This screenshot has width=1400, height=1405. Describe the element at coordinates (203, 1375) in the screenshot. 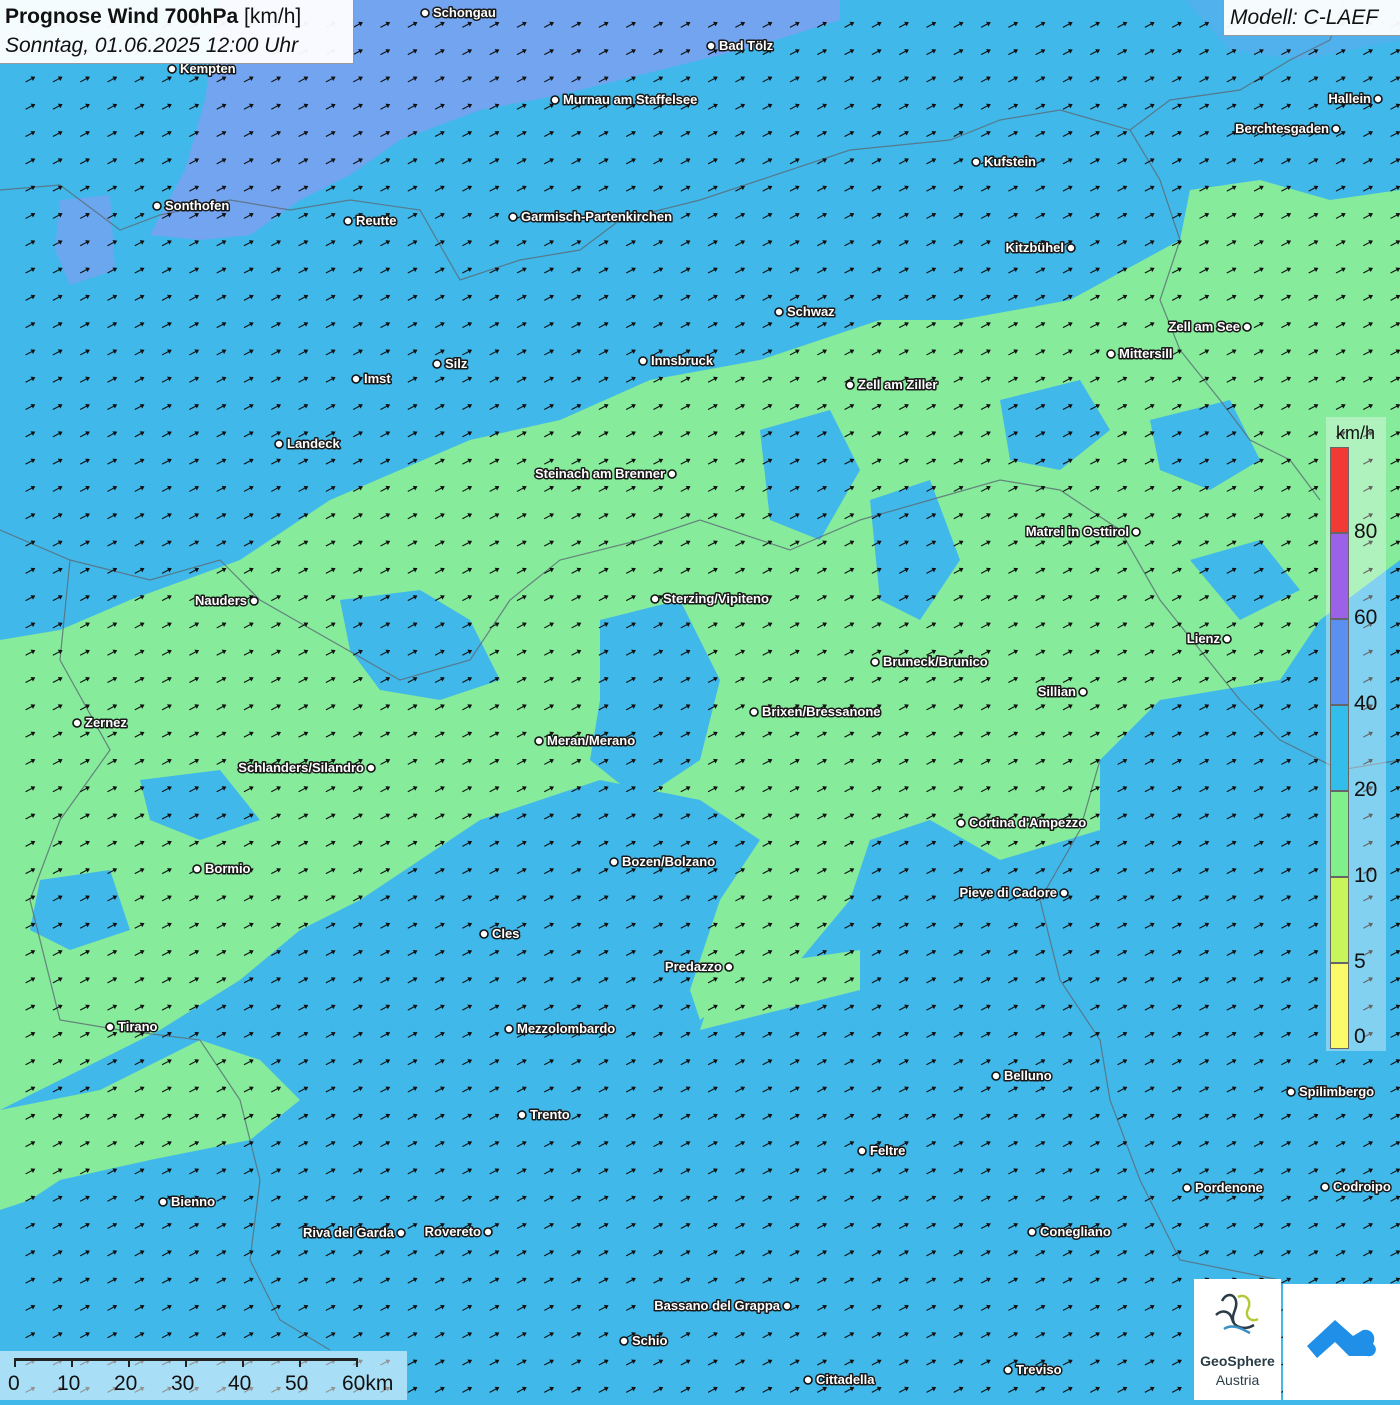

I see `scale-bar: 0 10 20 30 40 50 60km` at that location.